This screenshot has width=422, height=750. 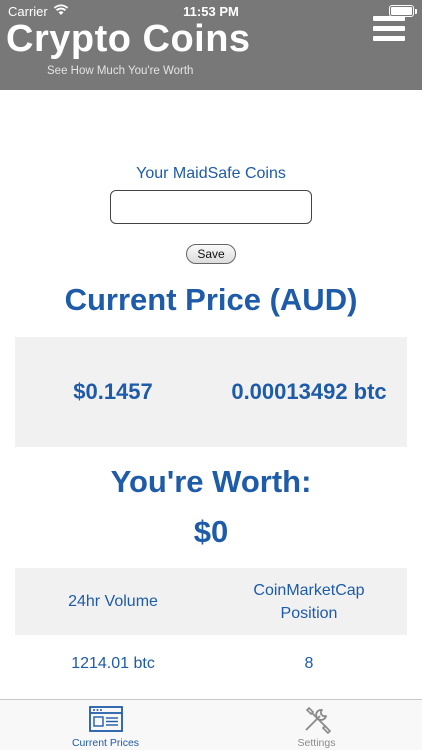 I want to click on coins-input, so click(x=211, y=207).